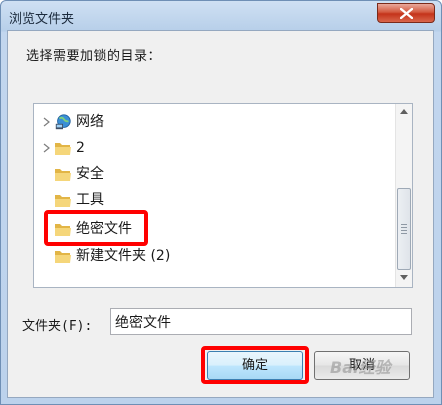  I want to click on scroll-up-button, so click(404, 112).